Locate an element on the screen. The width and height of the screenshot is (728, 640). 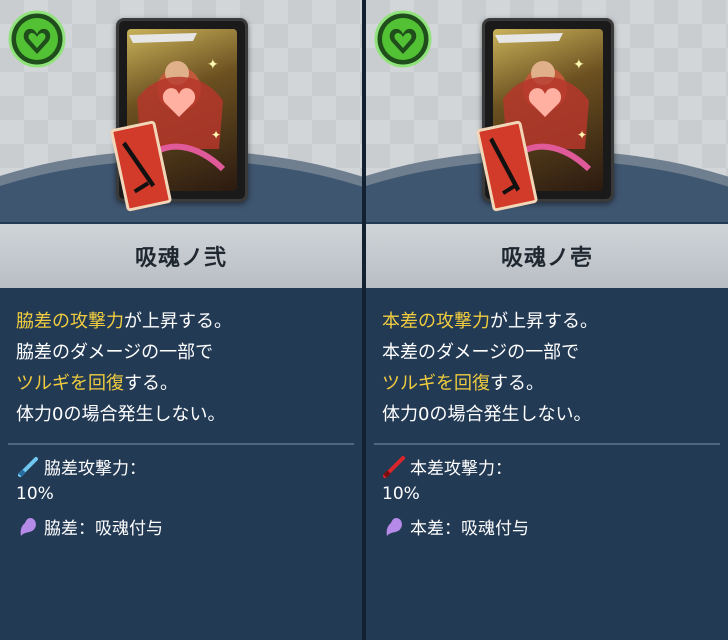
desc-highlight: 本差の攻撃力 is located at coordinates (436, 321).